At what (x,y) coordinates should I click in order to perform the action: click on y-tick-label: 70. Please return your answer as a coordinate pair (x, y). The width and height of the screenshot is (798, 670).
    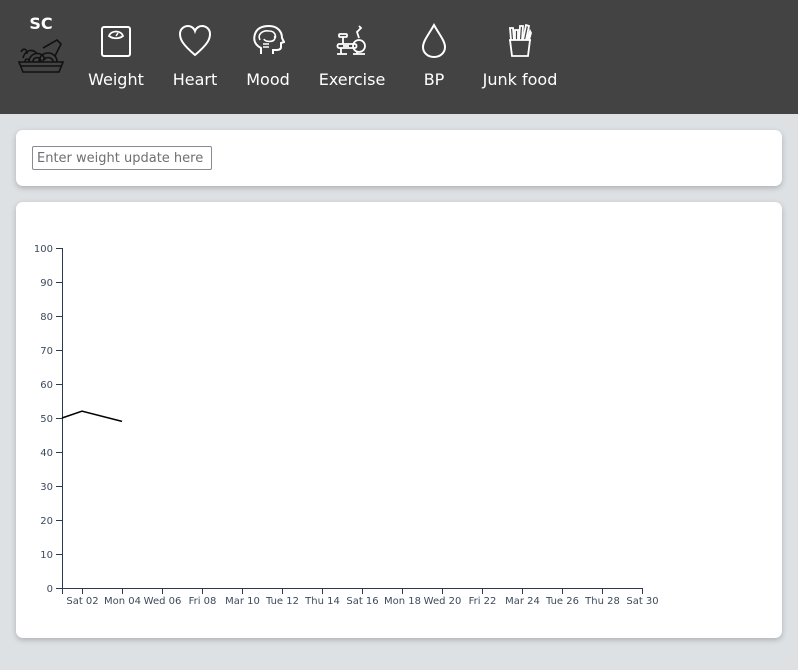
    Looking at the image, I should click on (46, 351).